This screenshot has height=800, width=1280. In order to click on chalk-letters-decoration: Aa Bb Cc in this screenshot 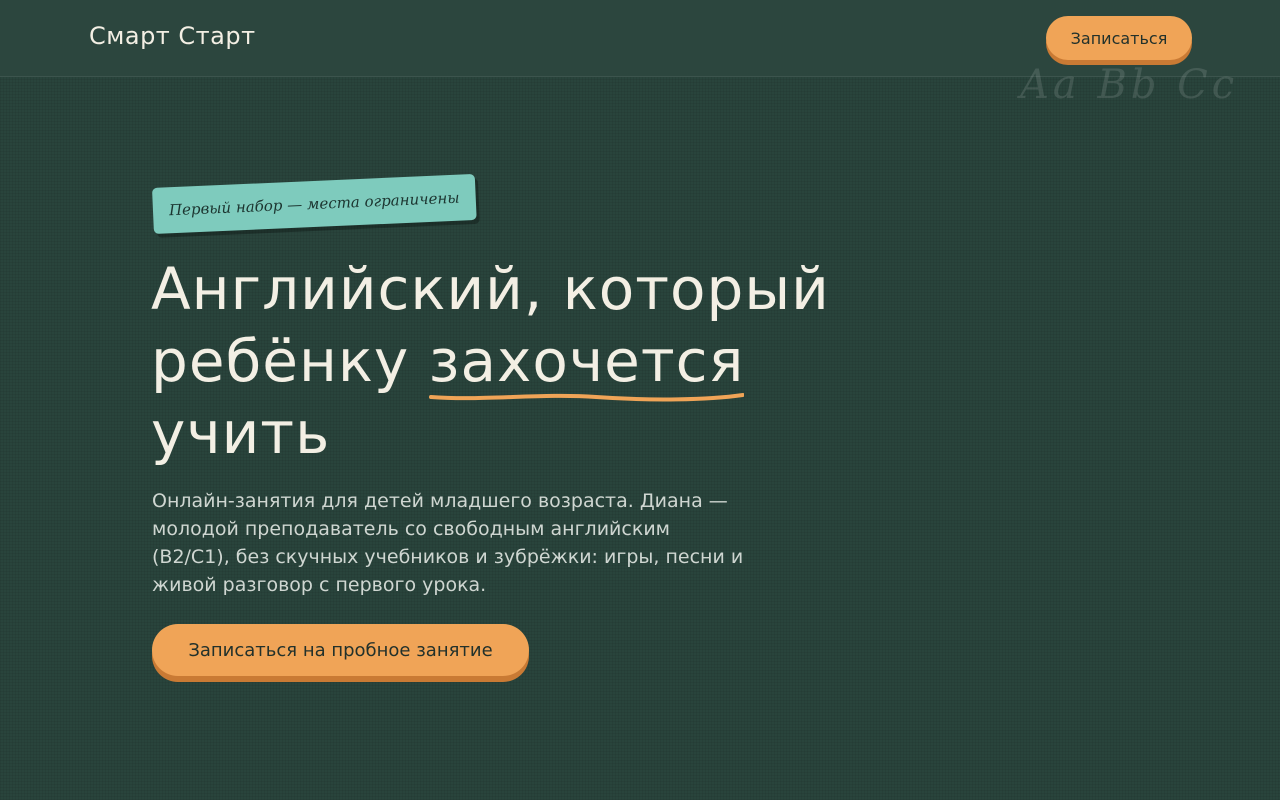, I will do `click(1129, 85)`.